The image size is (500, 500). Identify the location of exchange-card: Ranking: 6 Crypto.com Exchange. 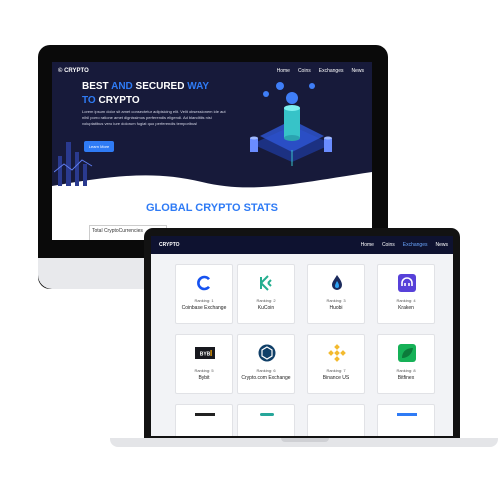
(266, 364).